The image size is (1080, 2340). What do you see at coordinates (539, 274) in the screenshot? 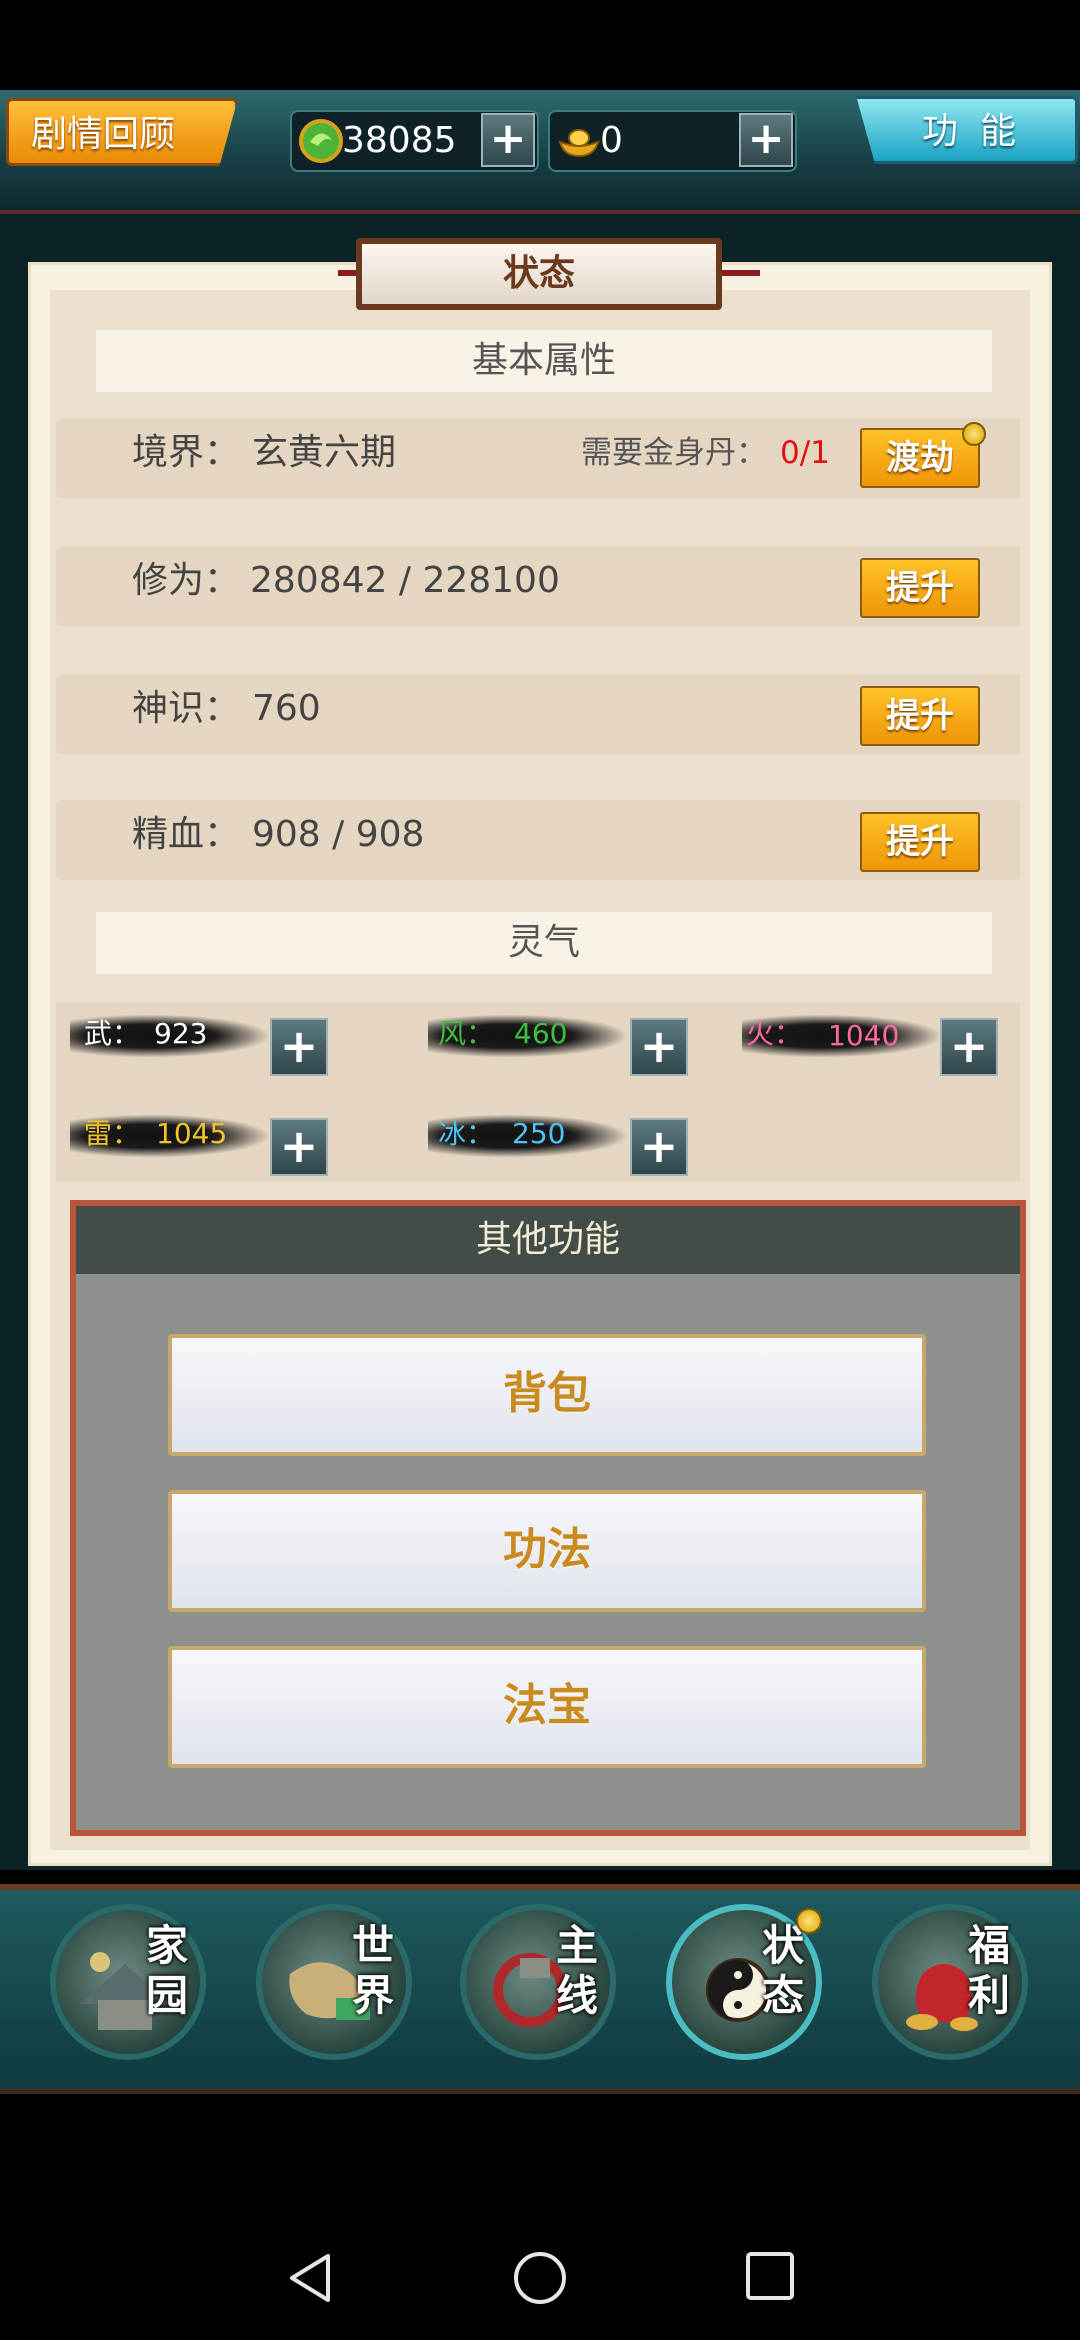
I see `page-title: 状态` at bounding box center [539, 274].